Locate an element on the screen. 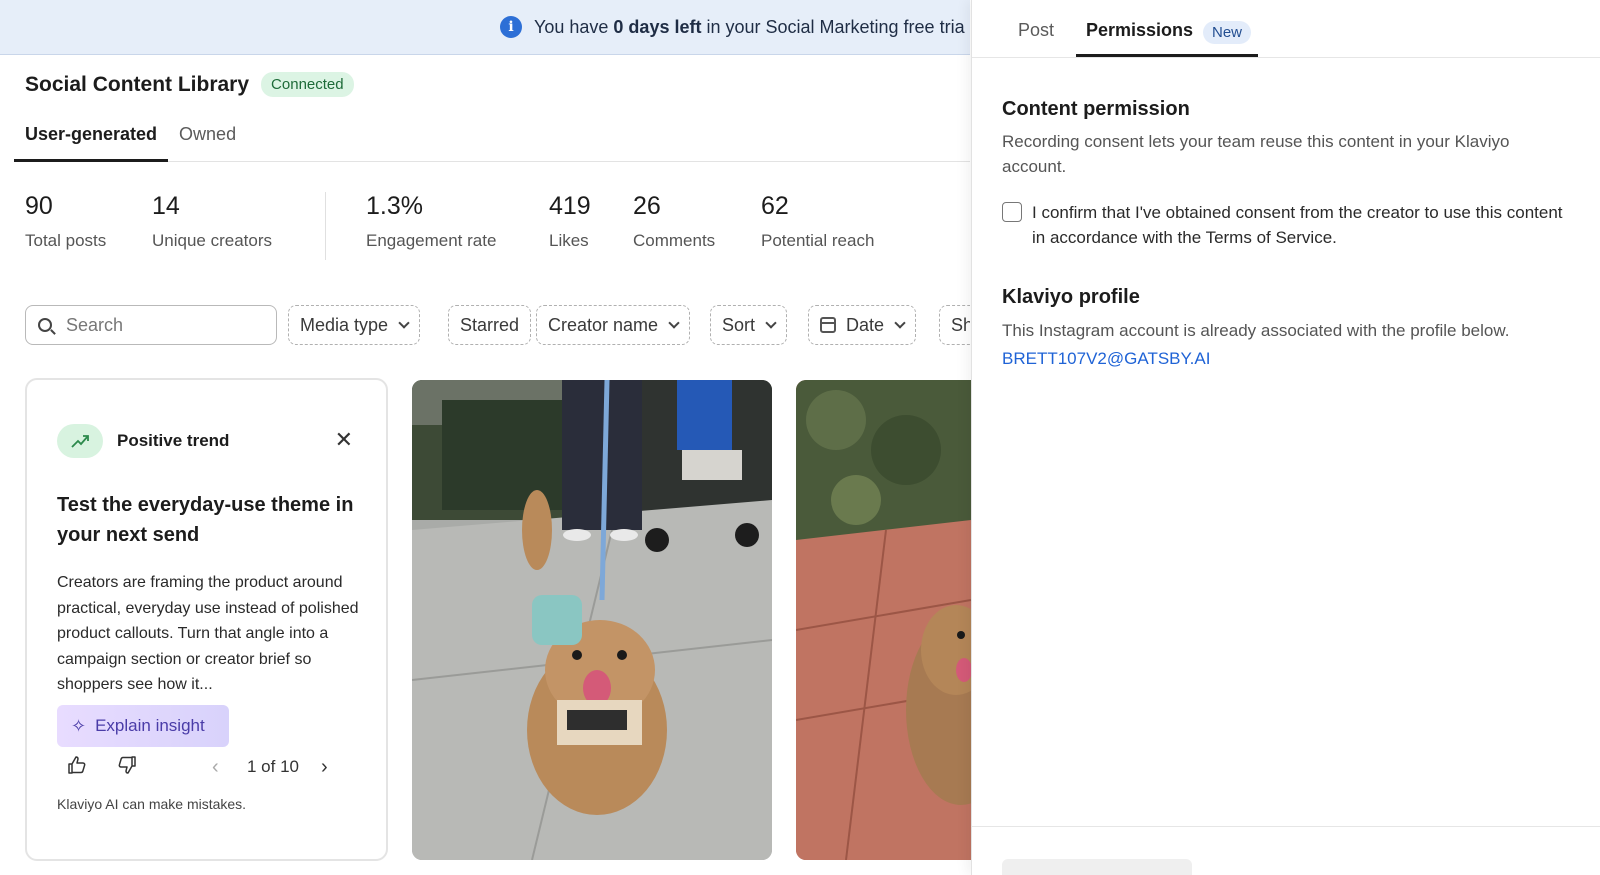 This screenshot has height=875, width=1600. ai-disclaimer: Klaviyo AI can make mistakes. is located at coordinates (152, 804).